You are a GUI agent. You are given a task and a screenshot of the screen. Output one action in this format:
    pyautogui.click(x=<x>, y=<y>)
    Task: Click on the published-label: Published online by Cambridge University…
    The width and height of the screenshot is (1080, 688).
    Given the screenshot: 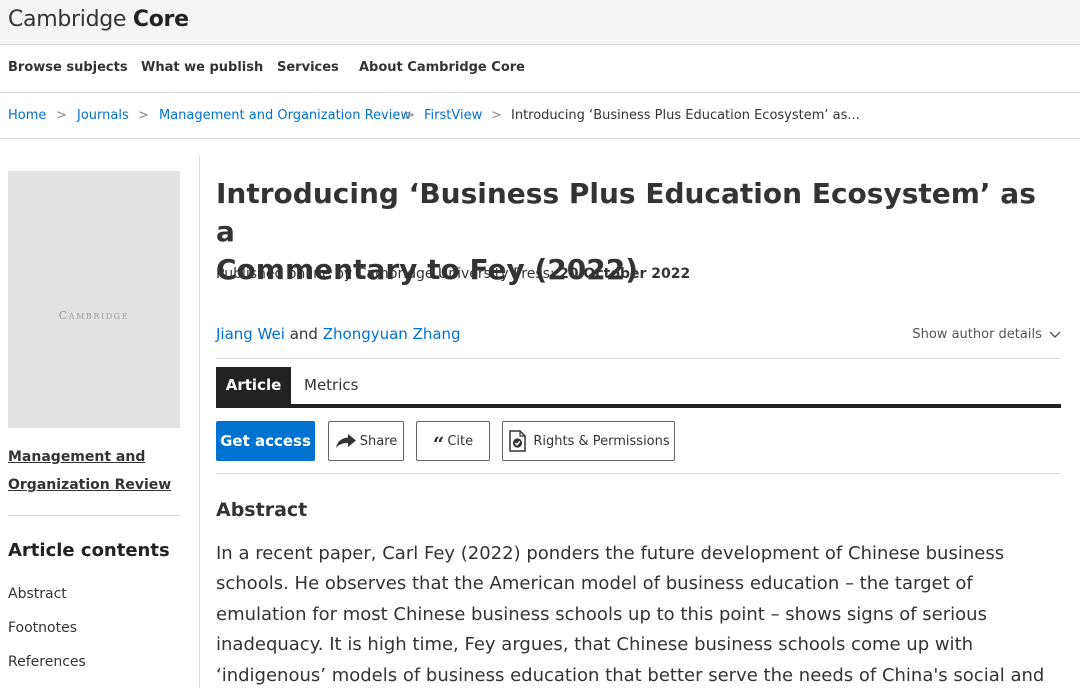 What is the action you would take?
    pyautogui.click(x=385, y=274)
    